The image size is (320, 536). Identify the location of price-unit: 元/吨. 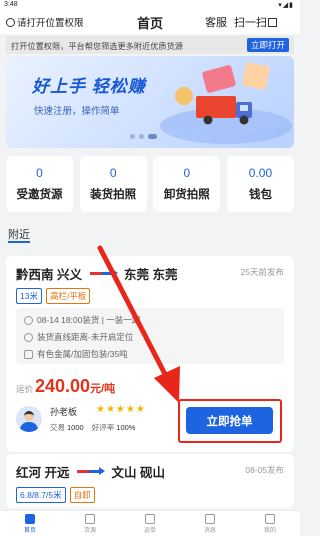
(103, 389).